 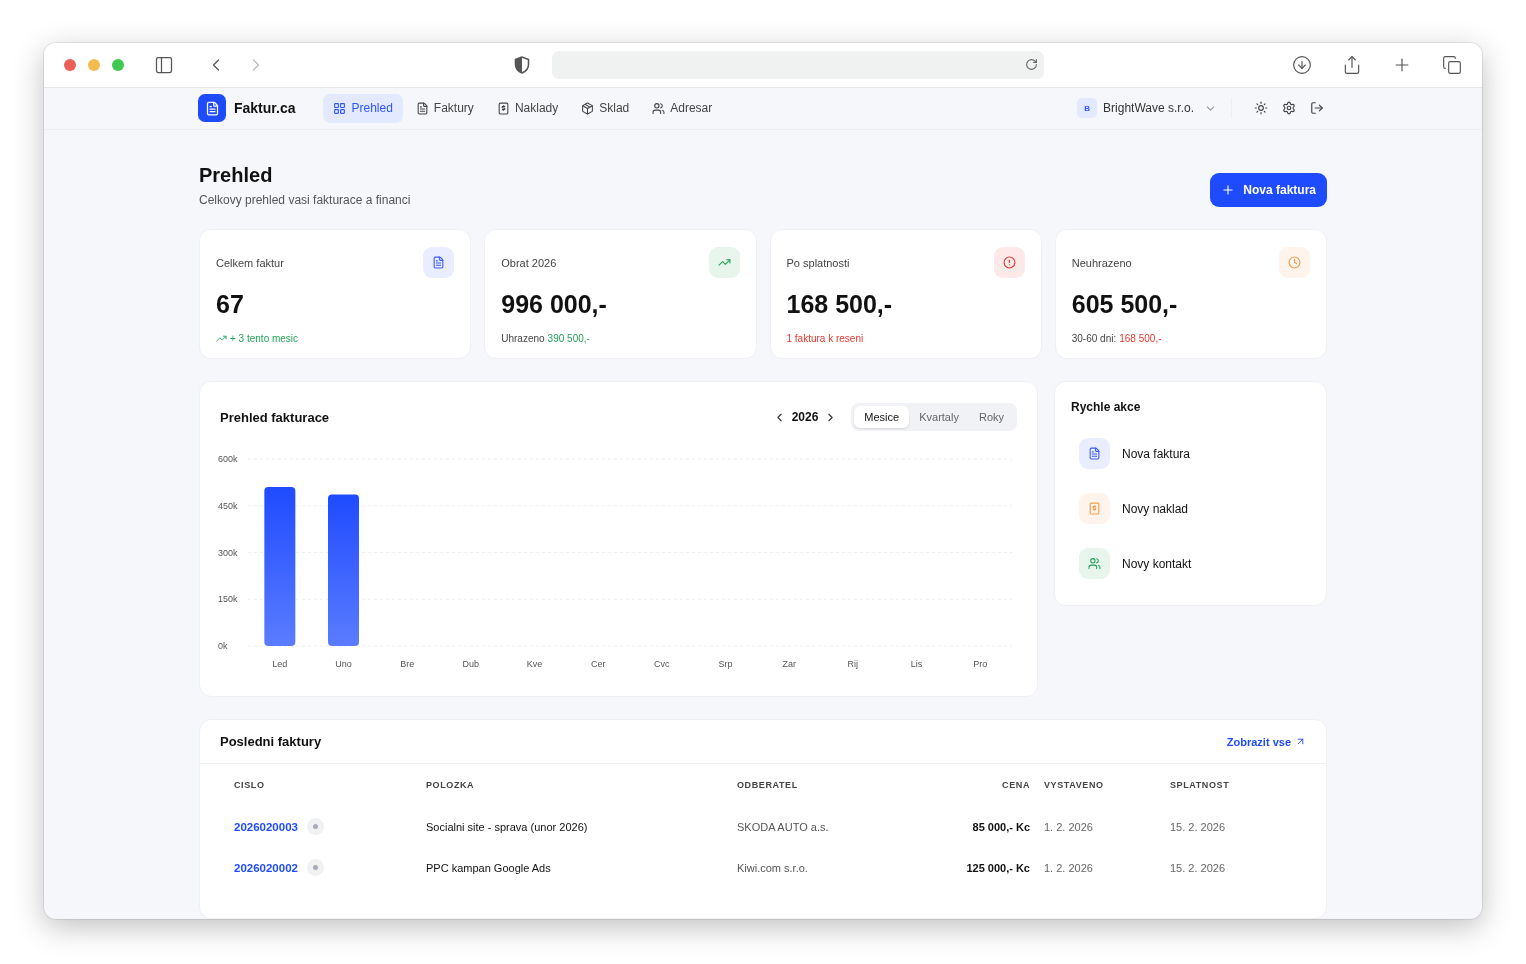 What do you see at coordinates (598, 664) in the screenshot?
I see `axis-label: Cer` at bounding box center [598, 664].